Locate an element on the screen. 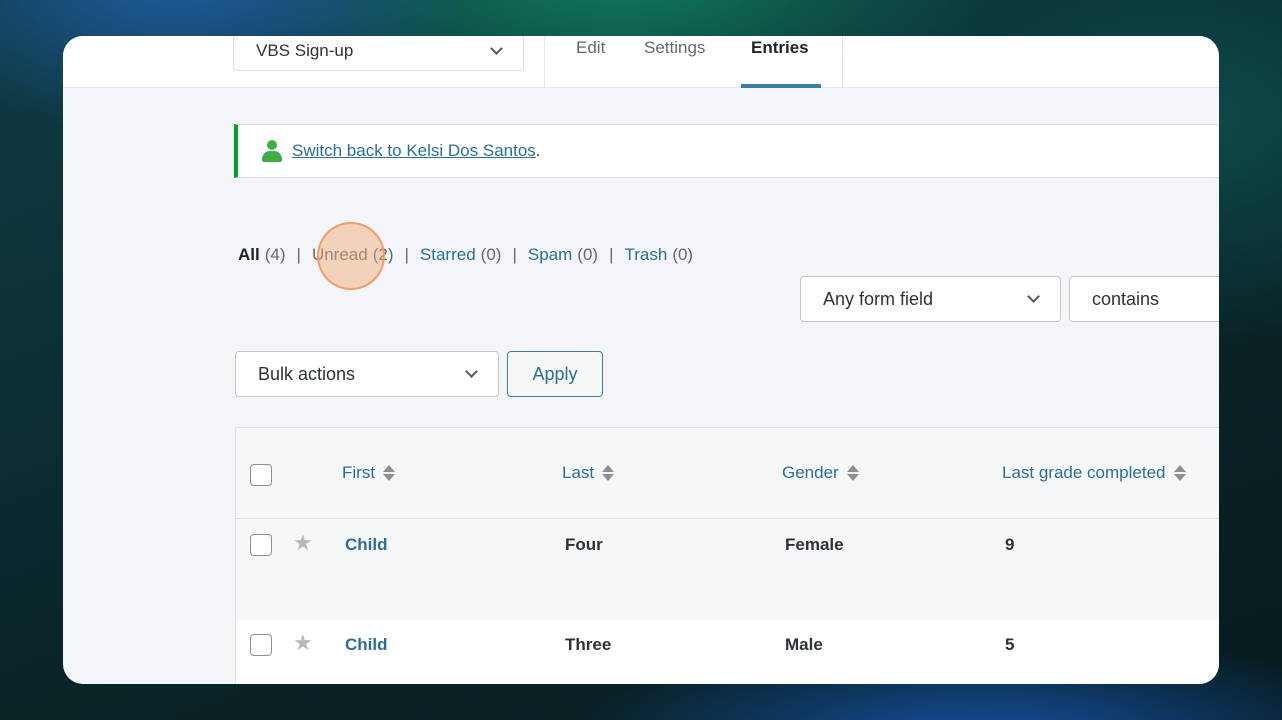 The width and height of the screenshot is (1282, 720). active-tab-indicator is located at coordinates (781, 86).